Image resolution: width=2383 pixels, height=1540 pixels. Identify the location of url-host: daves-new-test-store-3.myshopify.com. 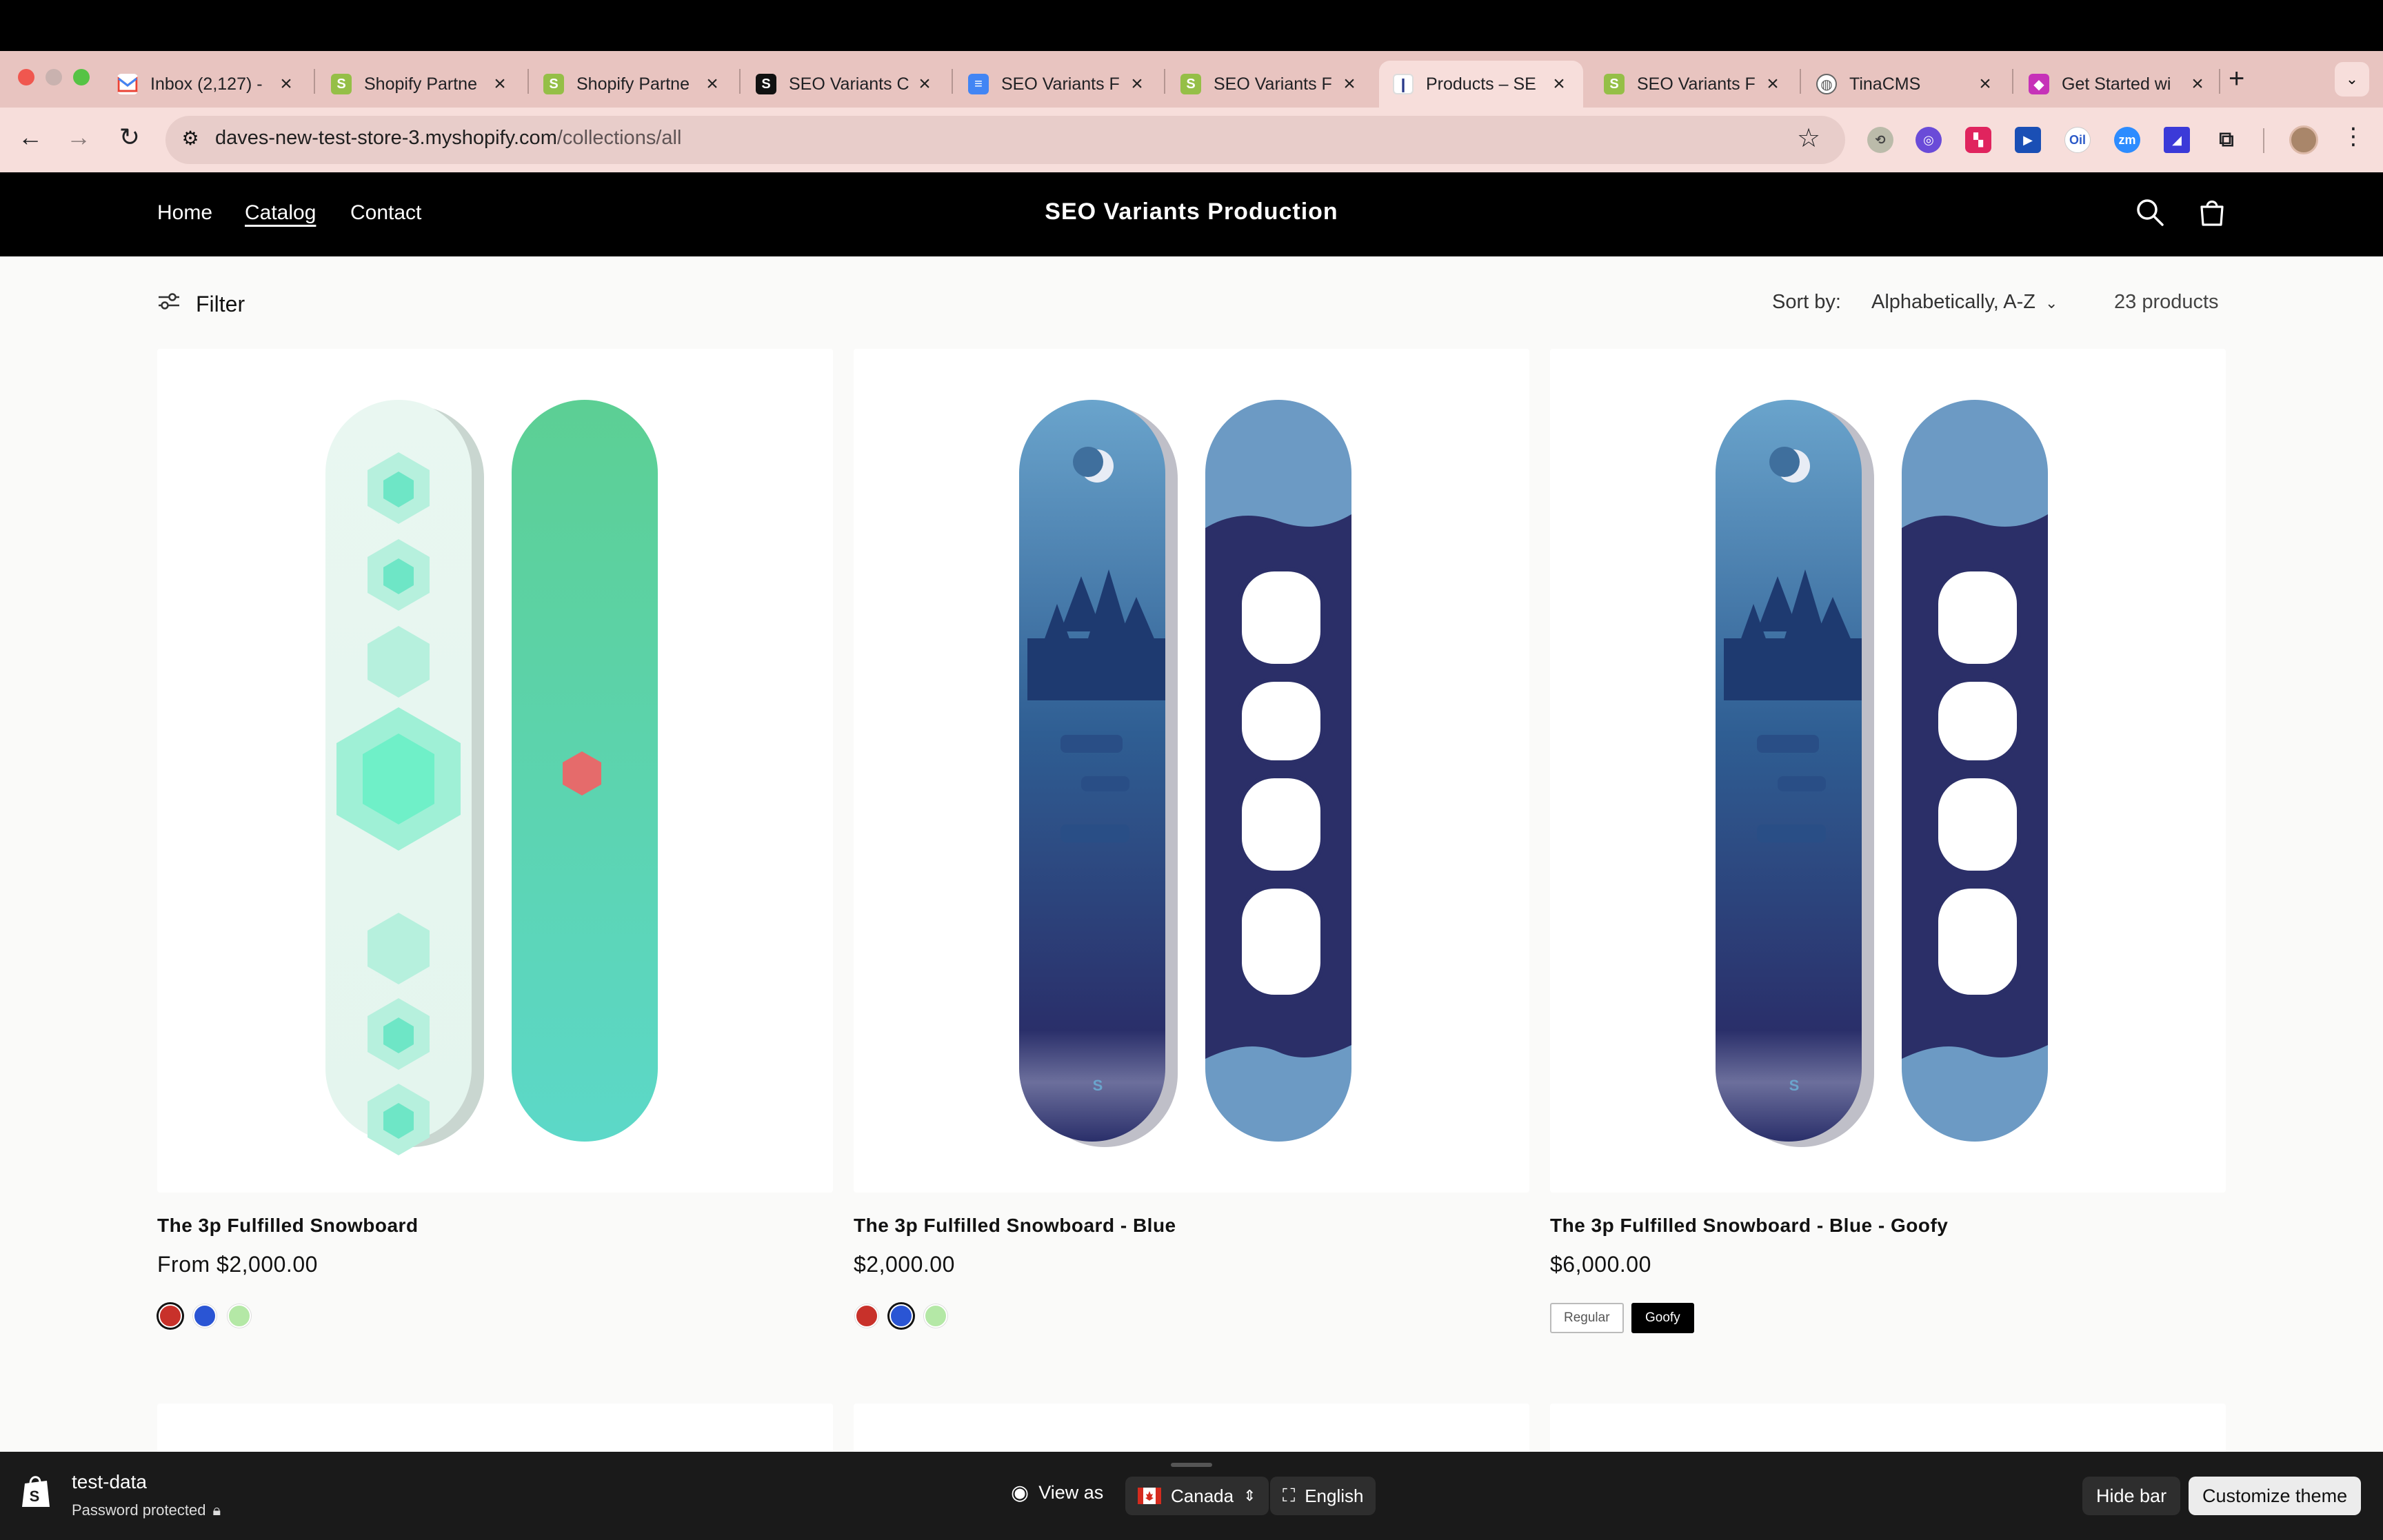
(386, 138).